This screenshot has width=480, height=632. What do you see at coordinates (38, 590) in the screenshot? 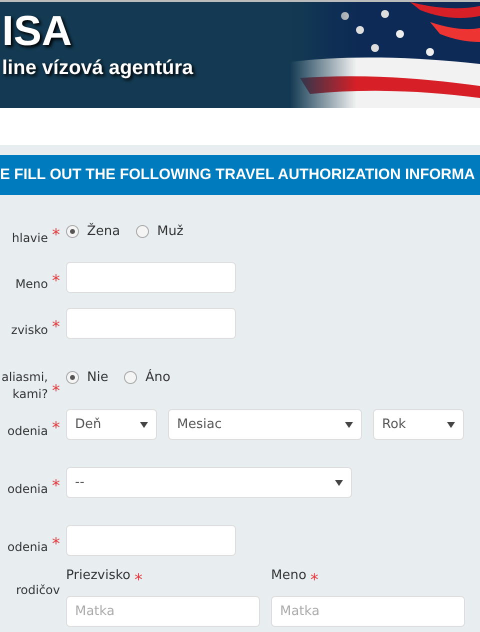
I see `field-label: rodičov` at bounding box center [38, 590].